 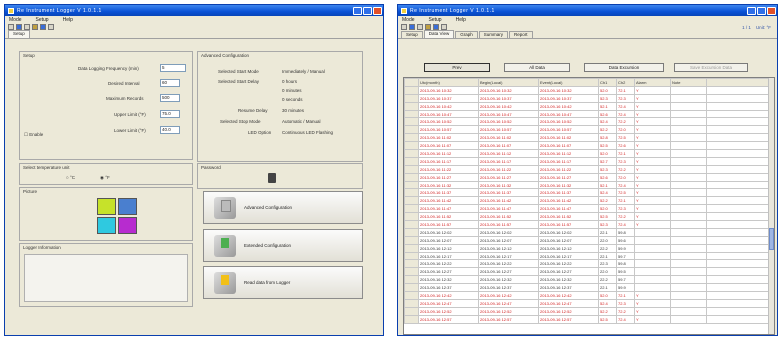 What do you see at coordinates (520, 34) in the screenshot?
I see `tab-report: Report` at bounding box center [520, 34].